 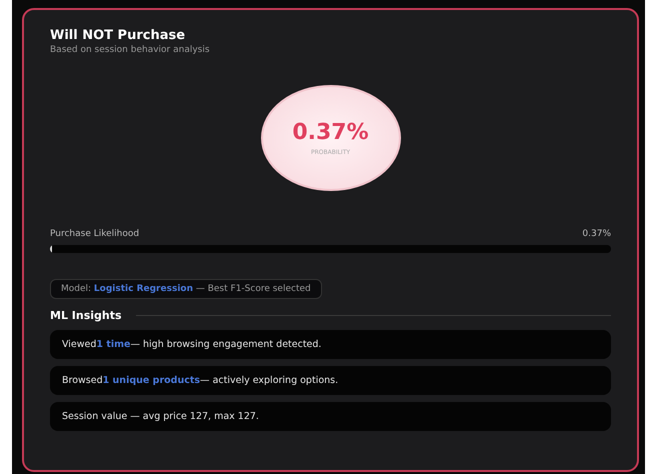 I want to click on insight-row: Session value — avg price 127, max 127., so click(x=330, y=416).